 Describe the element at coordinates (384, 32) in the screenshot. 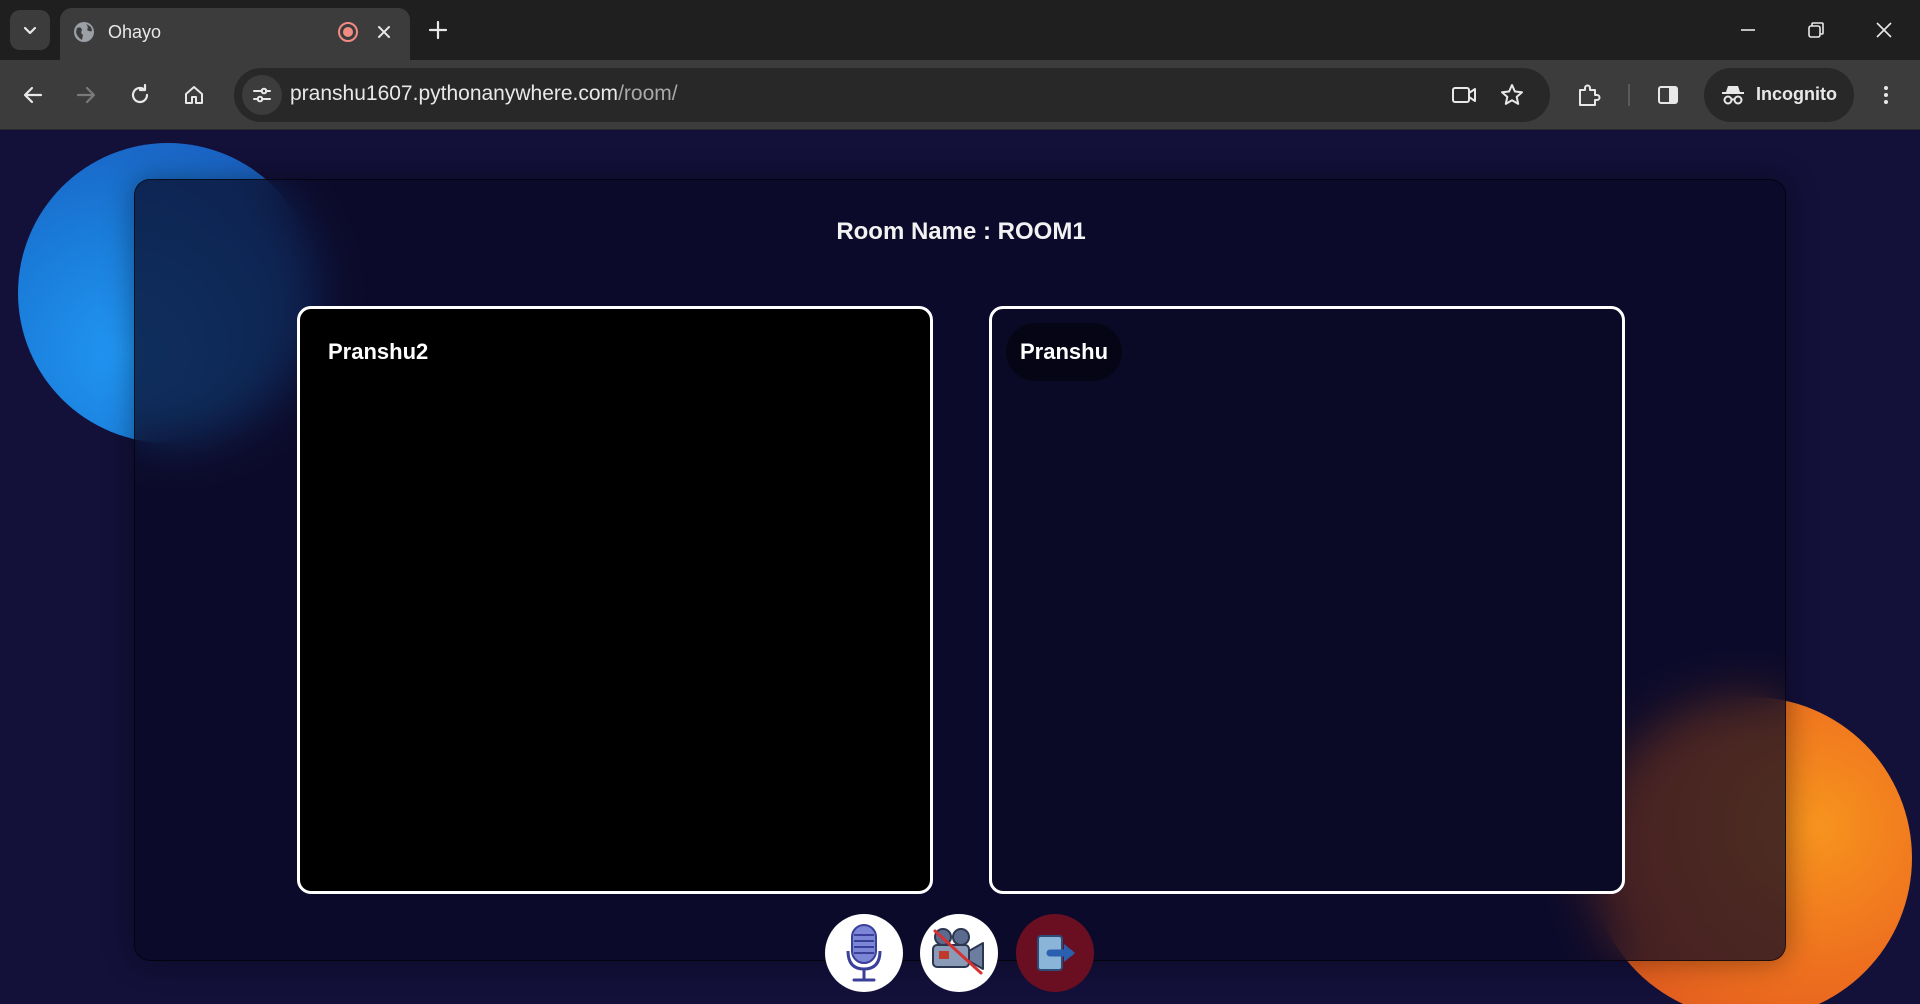

I see `close-icon` at that location.